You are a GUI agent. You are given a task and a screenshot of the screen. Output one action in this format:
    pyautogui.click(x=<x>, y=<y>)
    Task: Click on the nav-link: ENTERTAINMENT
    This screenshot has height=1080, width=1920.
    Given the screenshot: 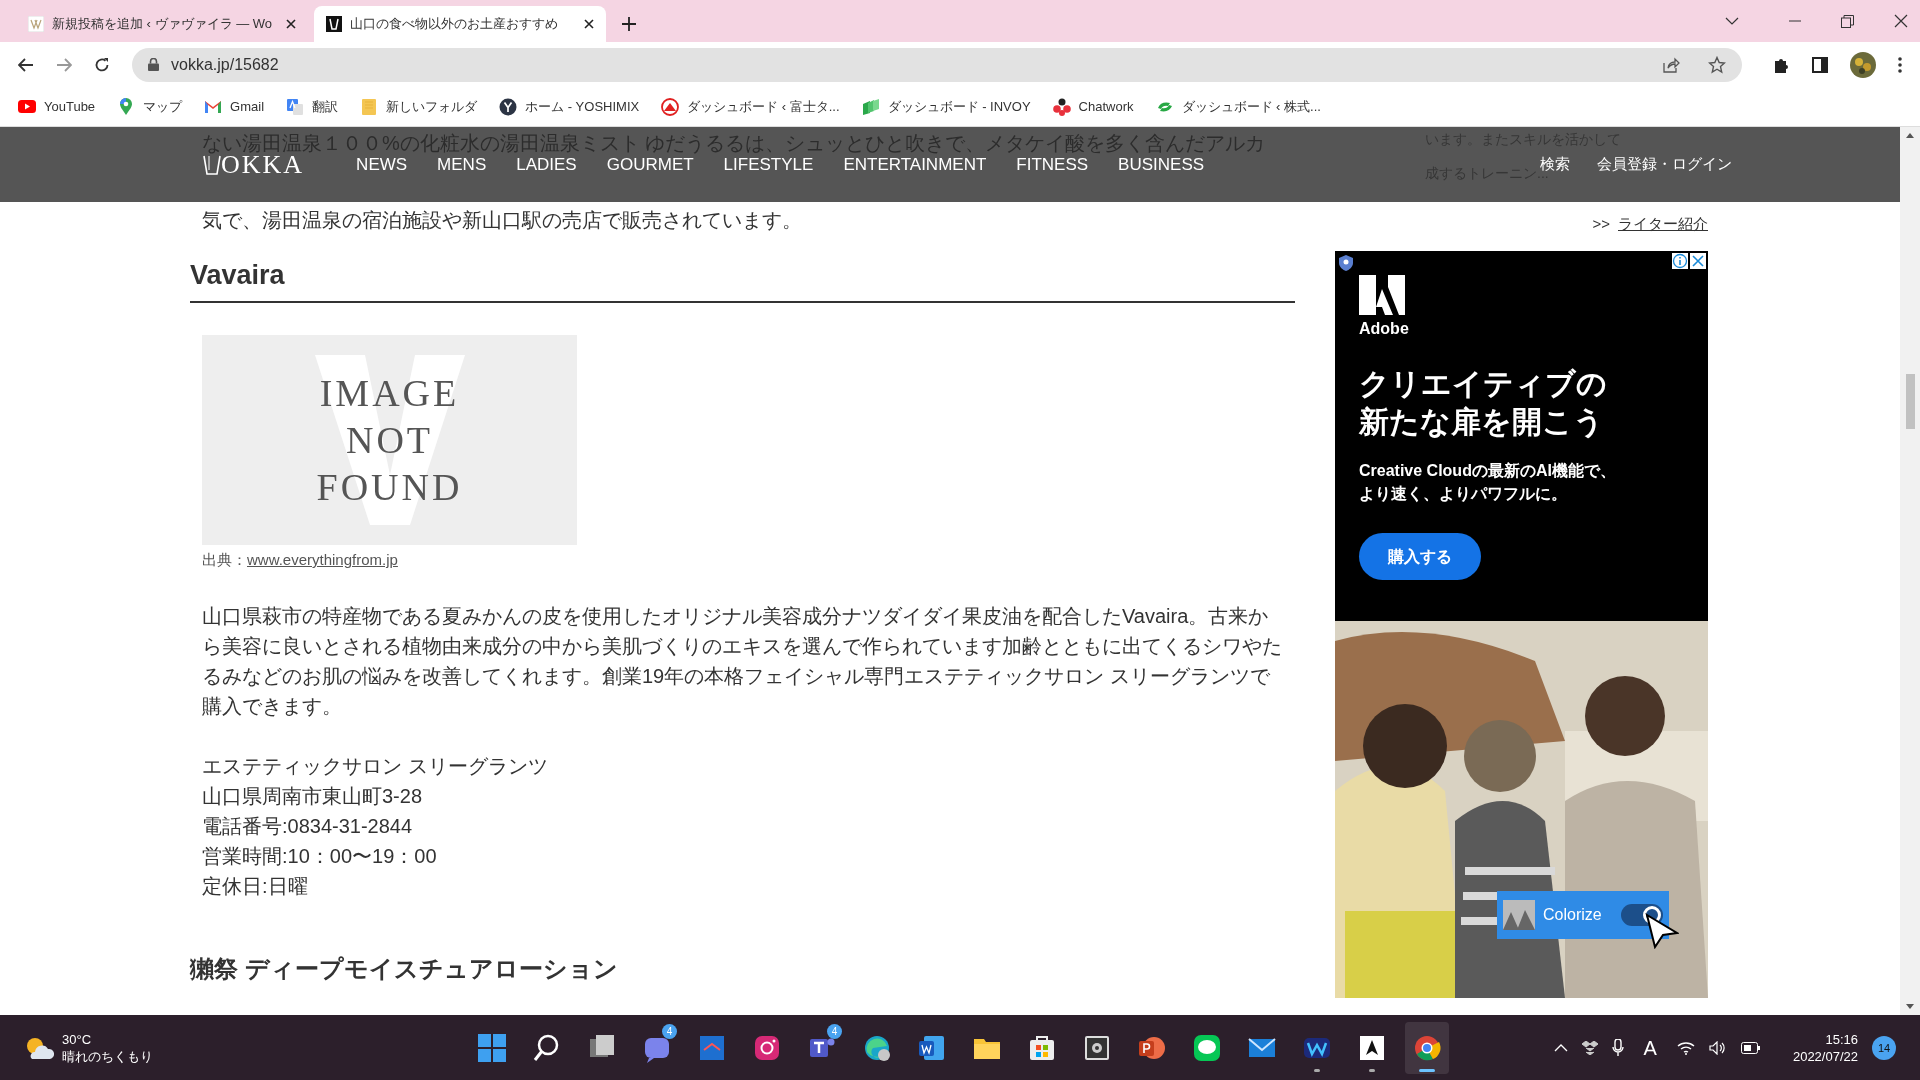 What is the action you would take?
    pyautogui.click(x=915, y=164)
    